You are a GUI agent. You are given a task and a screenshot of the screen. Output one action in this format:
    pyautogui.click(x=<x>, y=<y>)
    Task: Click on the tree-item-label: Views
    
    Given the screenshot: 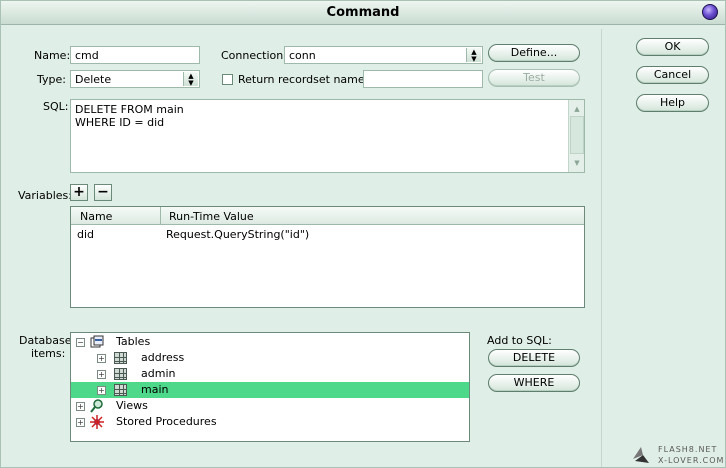 What is the action you would take?
    pyautogui.click(x=132, y=405)
    